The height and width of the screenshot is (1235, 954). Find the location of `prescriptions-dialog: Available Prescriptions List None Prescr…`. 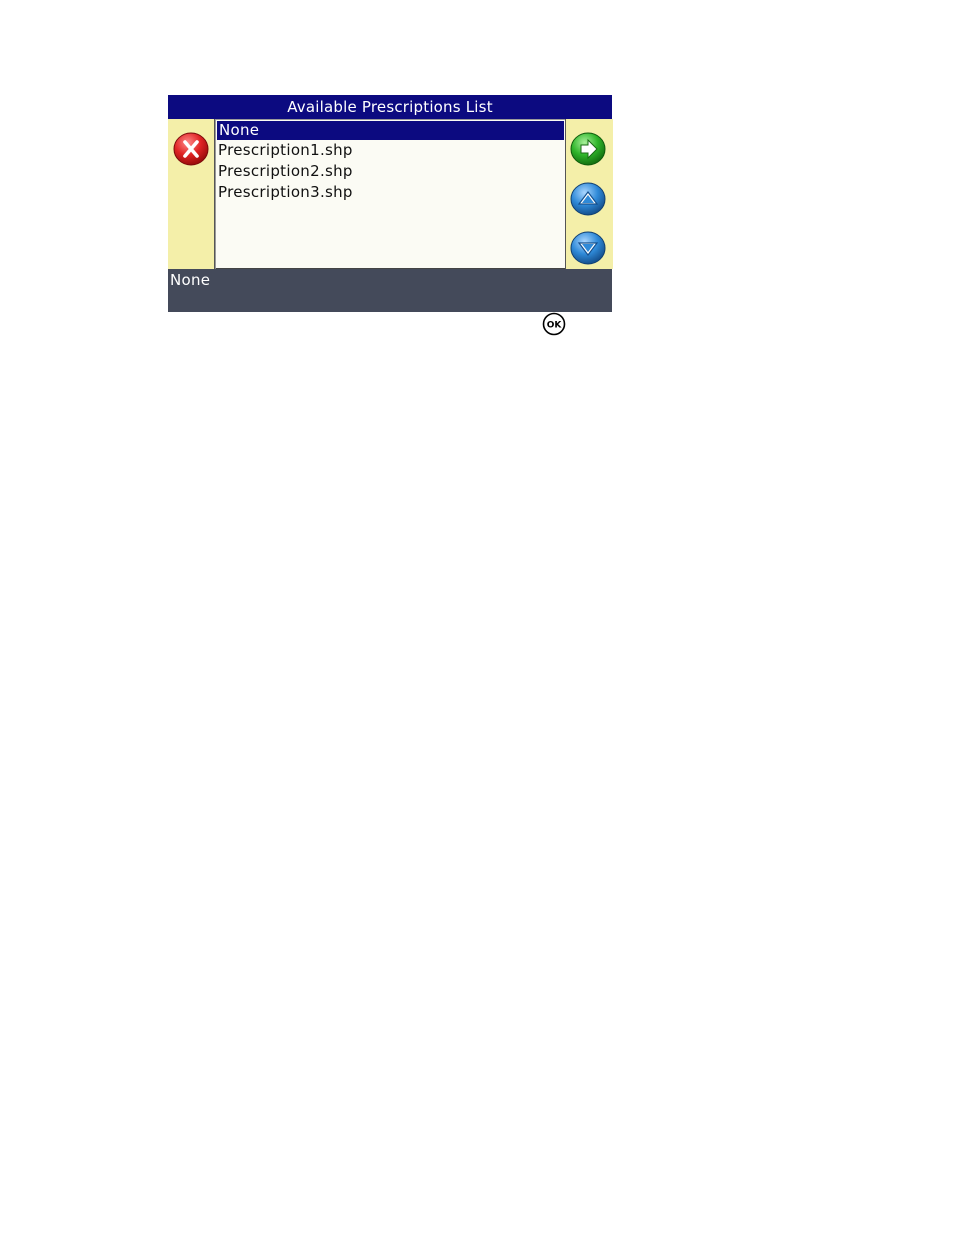

prescriptions-dialog: Available Prescriptions List None Prescr… is located at coordinates (390, 203).